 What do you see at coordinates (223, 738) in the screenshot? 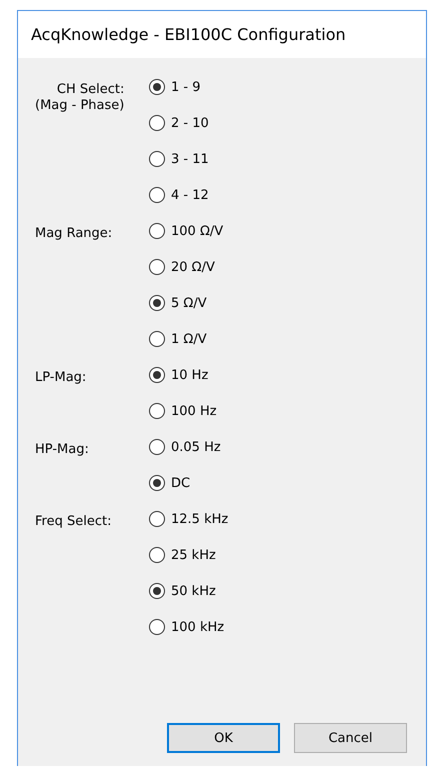
I see `ok-button: OK` at bounding box center [223, 738].